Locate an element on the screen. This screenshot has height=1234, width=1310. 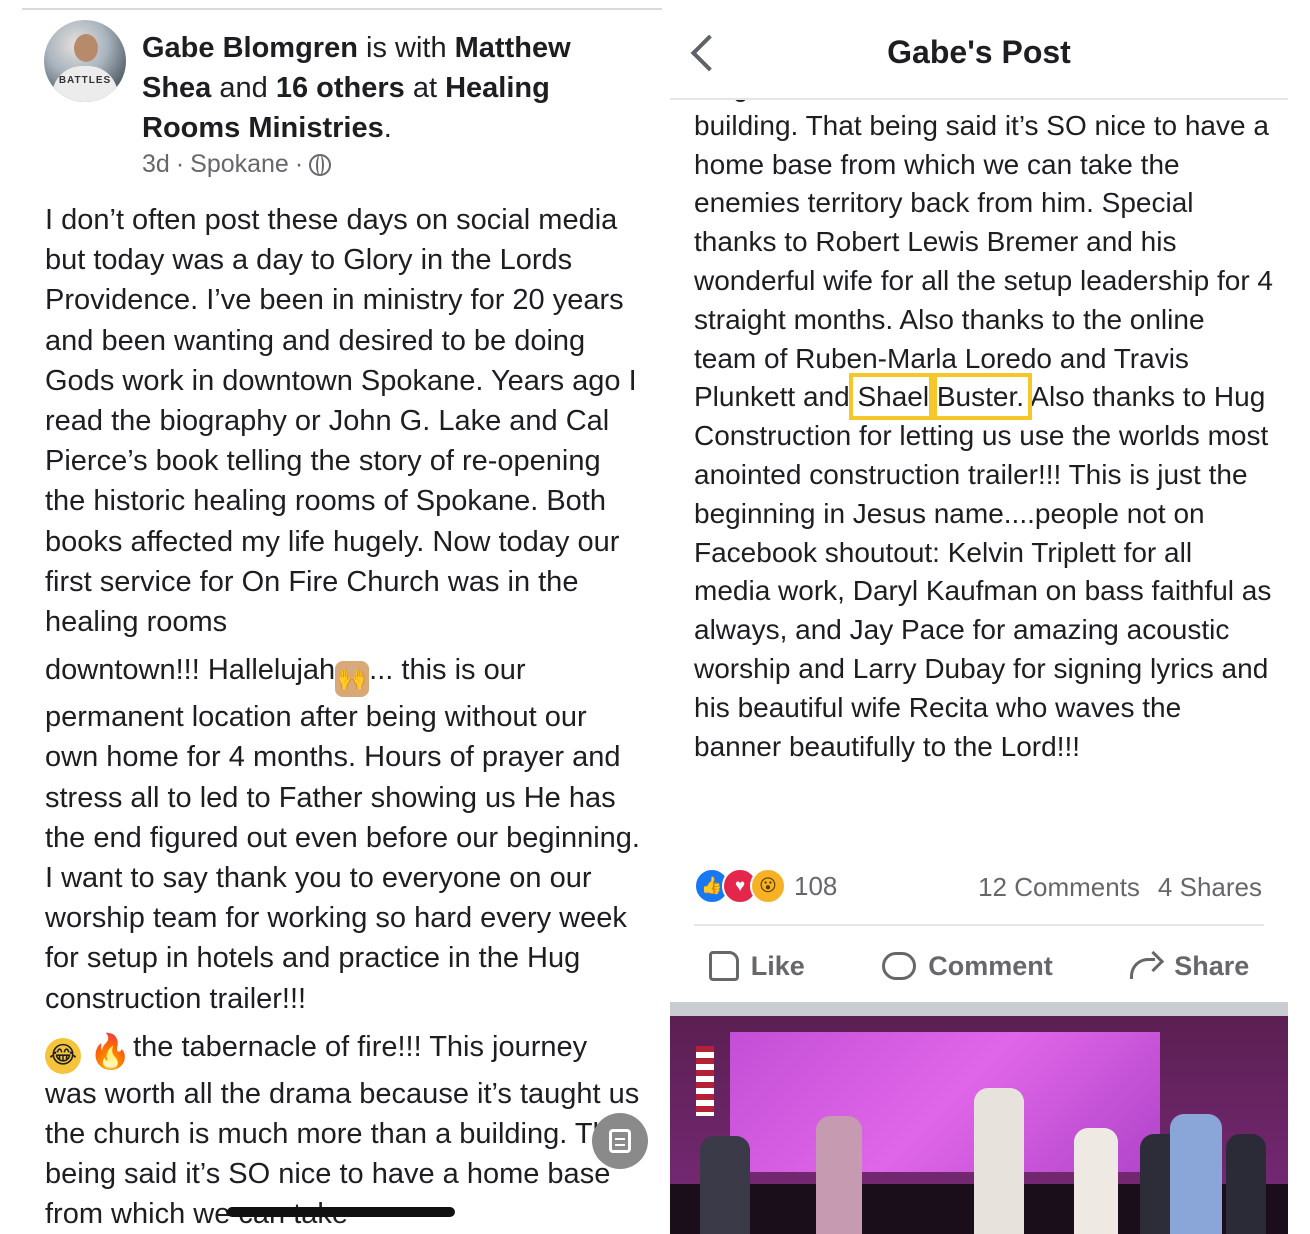
avatar-head is located at coordinates (86, 48).